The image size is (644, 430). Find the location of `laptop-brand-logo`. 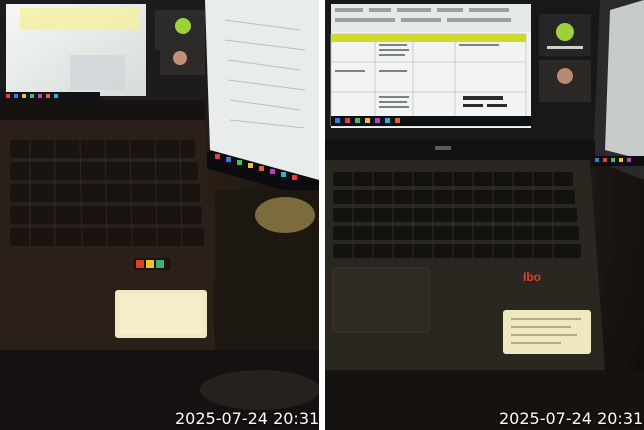

laptop-brand-logo is located at coordinates (152, 264).